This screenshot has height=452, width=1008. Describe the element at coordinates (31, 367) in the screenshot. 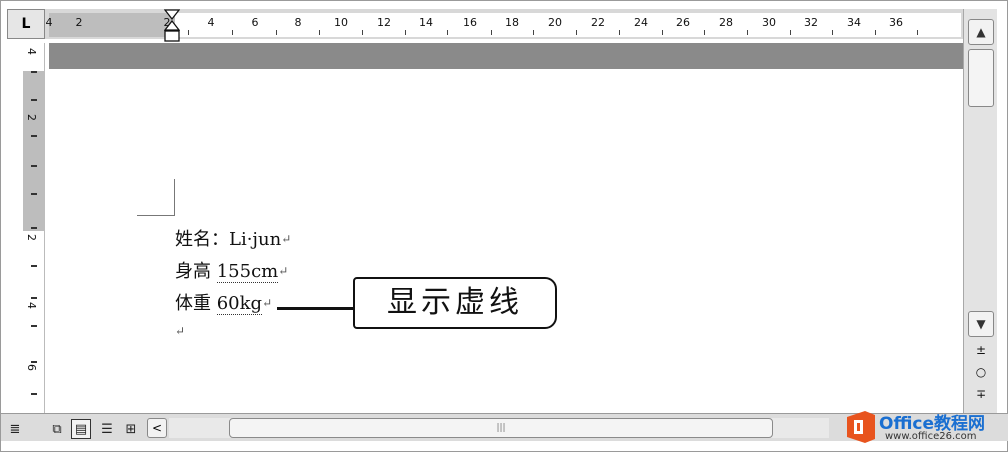

I see `vertical-ruler-label: 6` at that location.